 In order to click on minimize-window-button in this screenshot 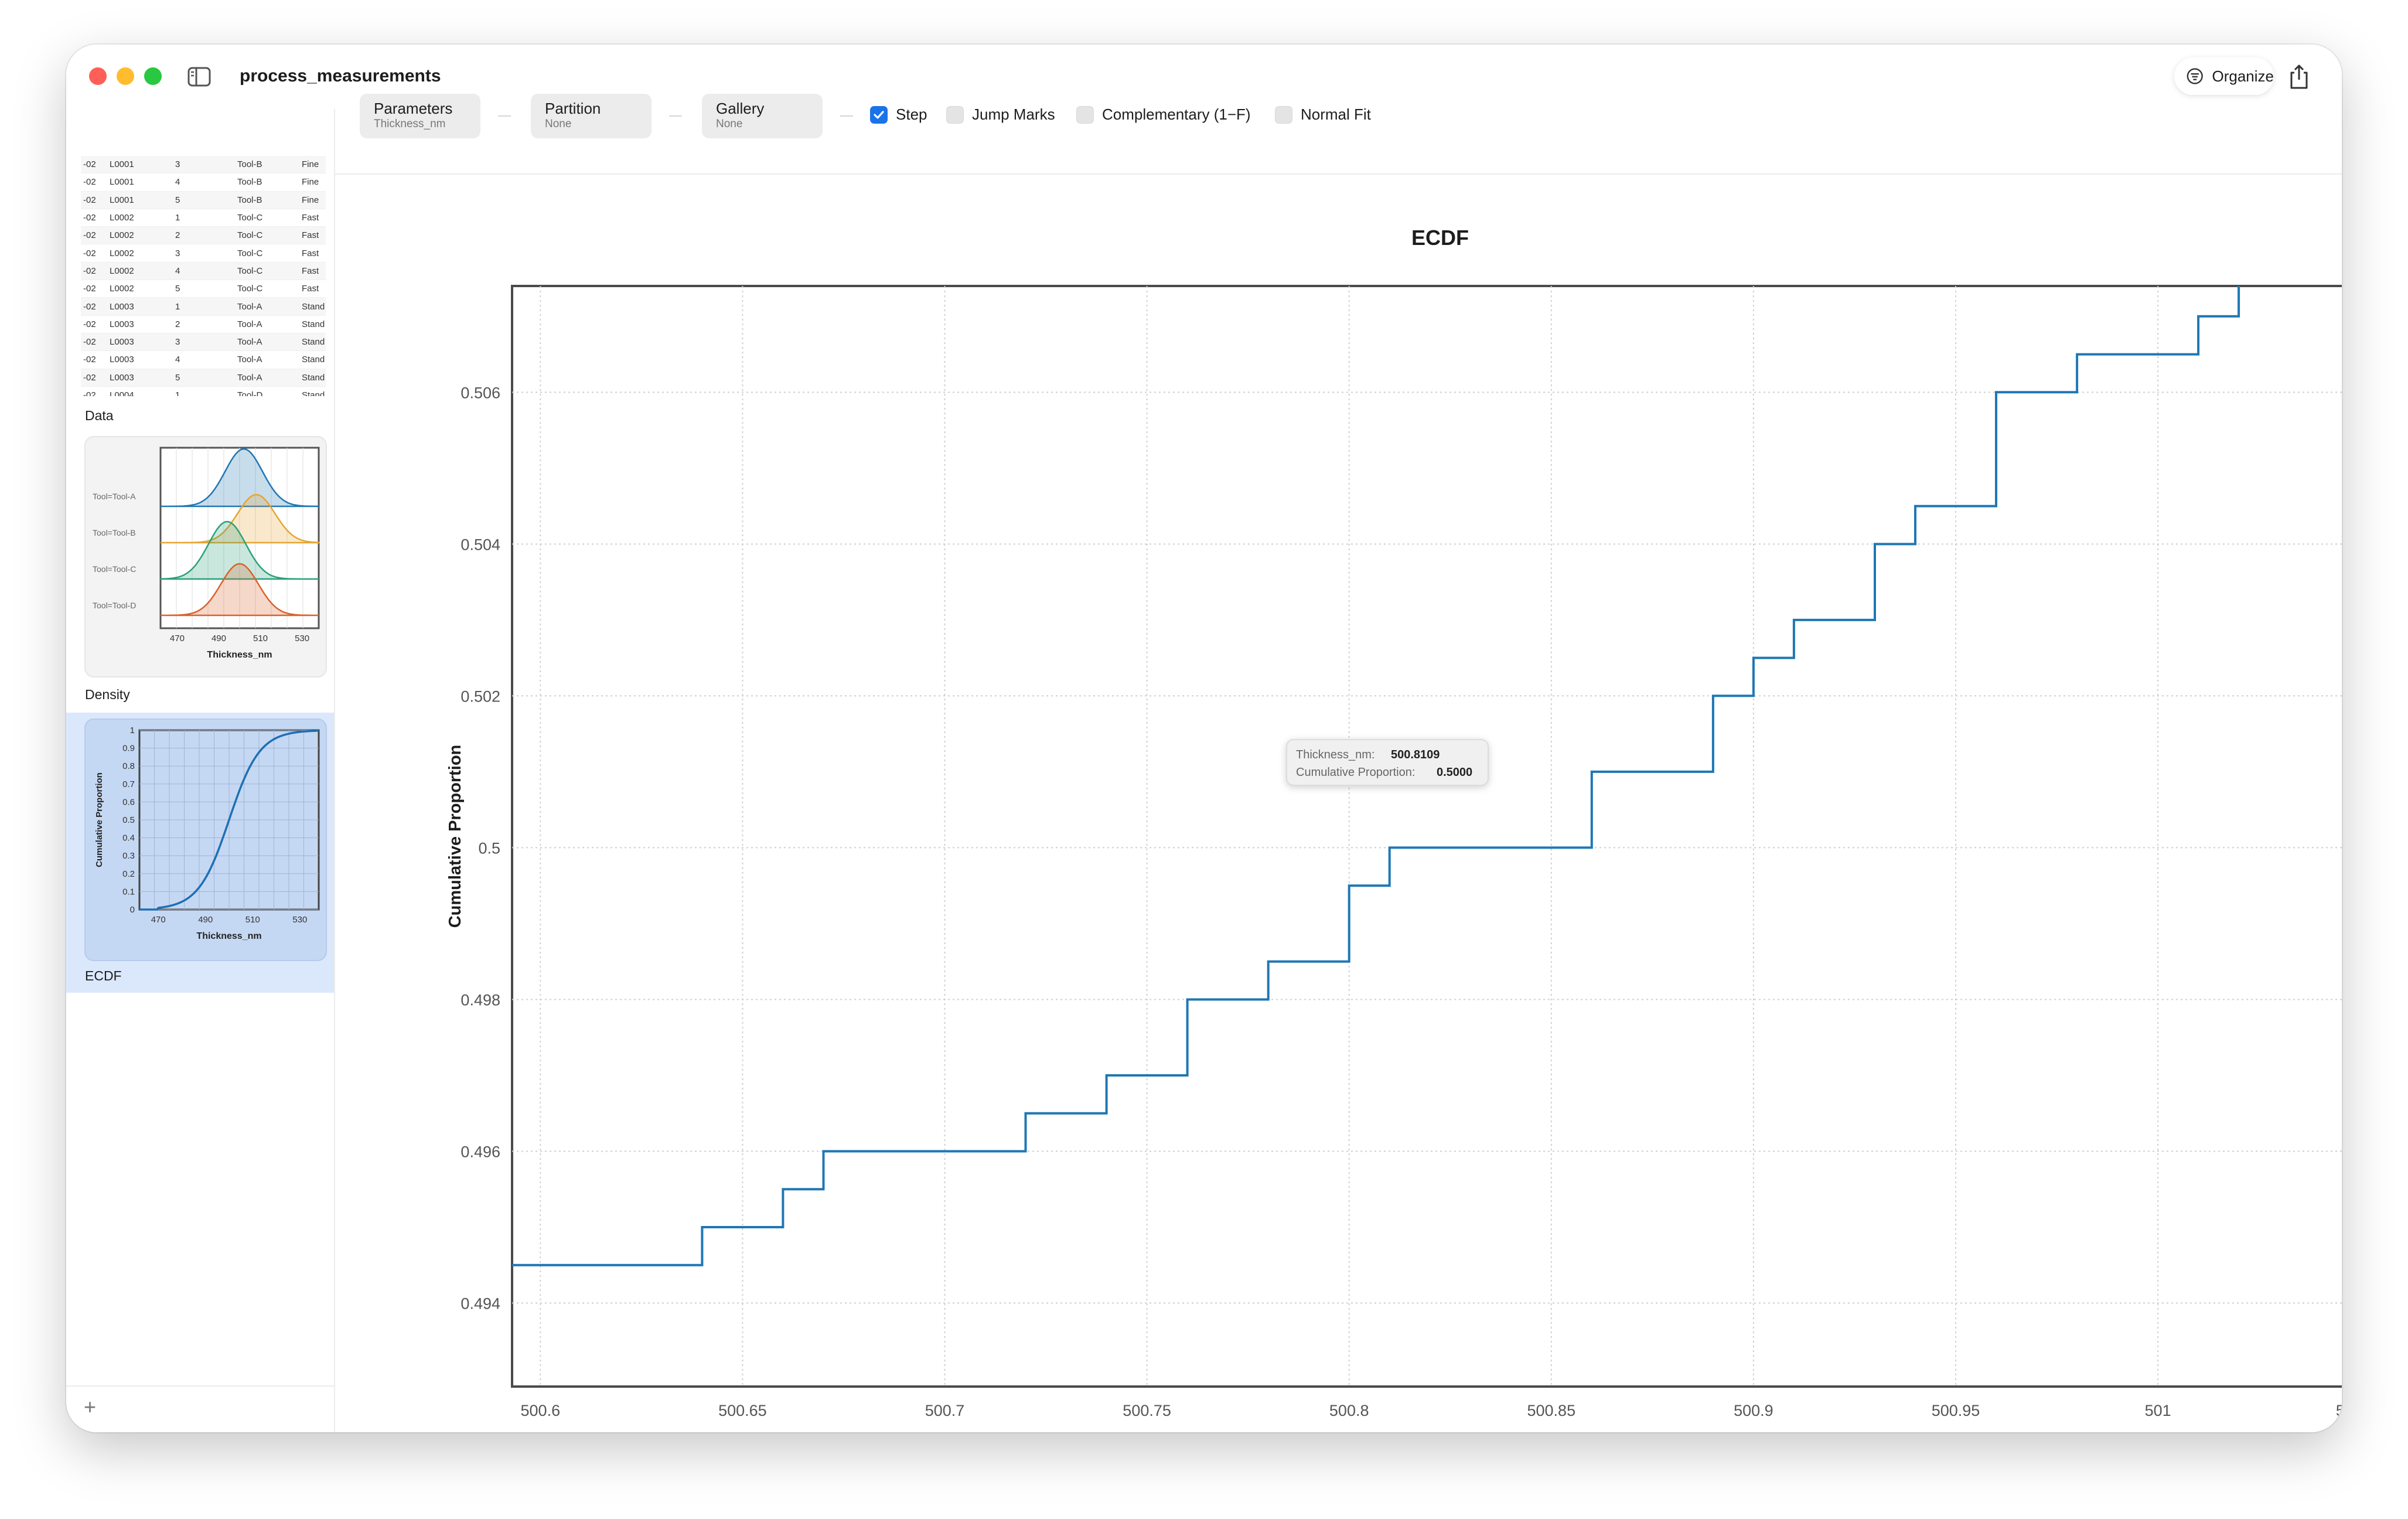, I will do `click(125, 76)`.